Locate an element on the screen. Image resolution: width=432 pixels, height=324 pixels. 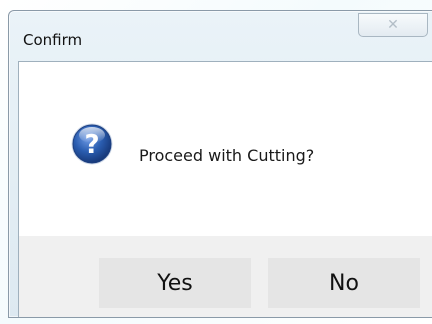
dialog-title: Confirm is located at coordinates (53, 40).